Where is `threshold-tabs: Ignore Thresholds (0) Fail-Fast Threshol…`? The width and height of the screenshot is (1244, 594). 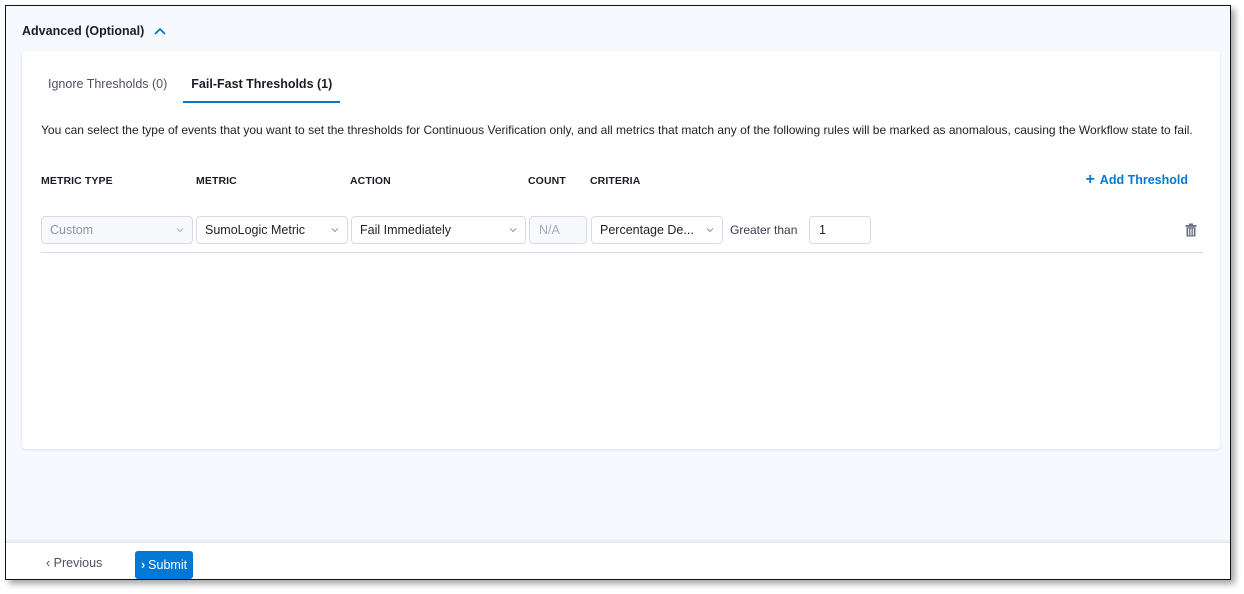
threshold-tabs: Ignore Thresholds (0) Fail-Fast Threshol… is located at coordinates (202, 90).